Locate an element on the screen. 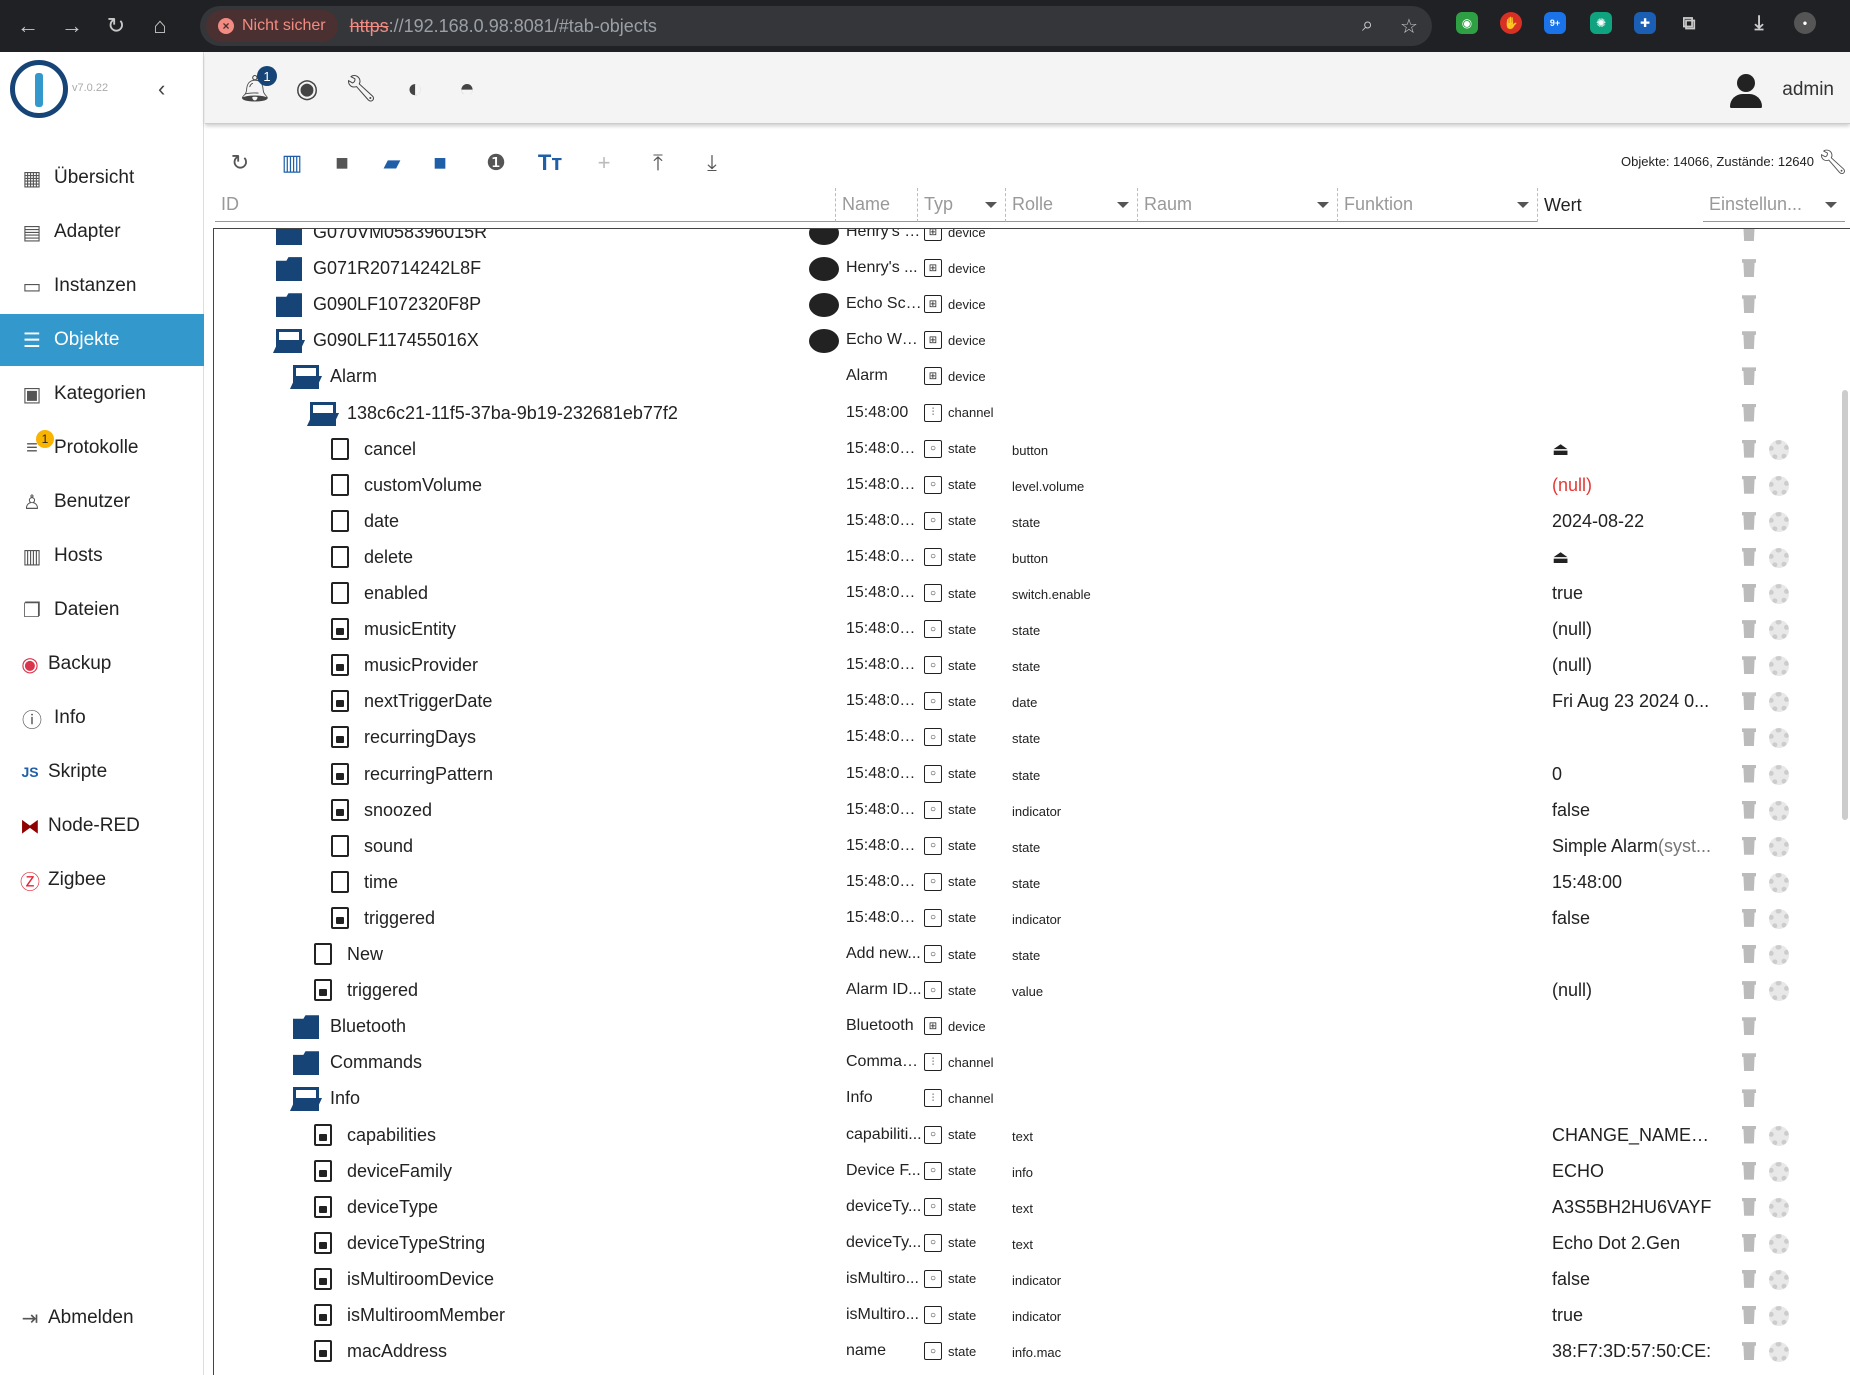 Image resolution: width=1850 pixels, height=1375 pixels. notifications-bell-icon: 🔔︎ 1 is located at coordinates (257, 86).